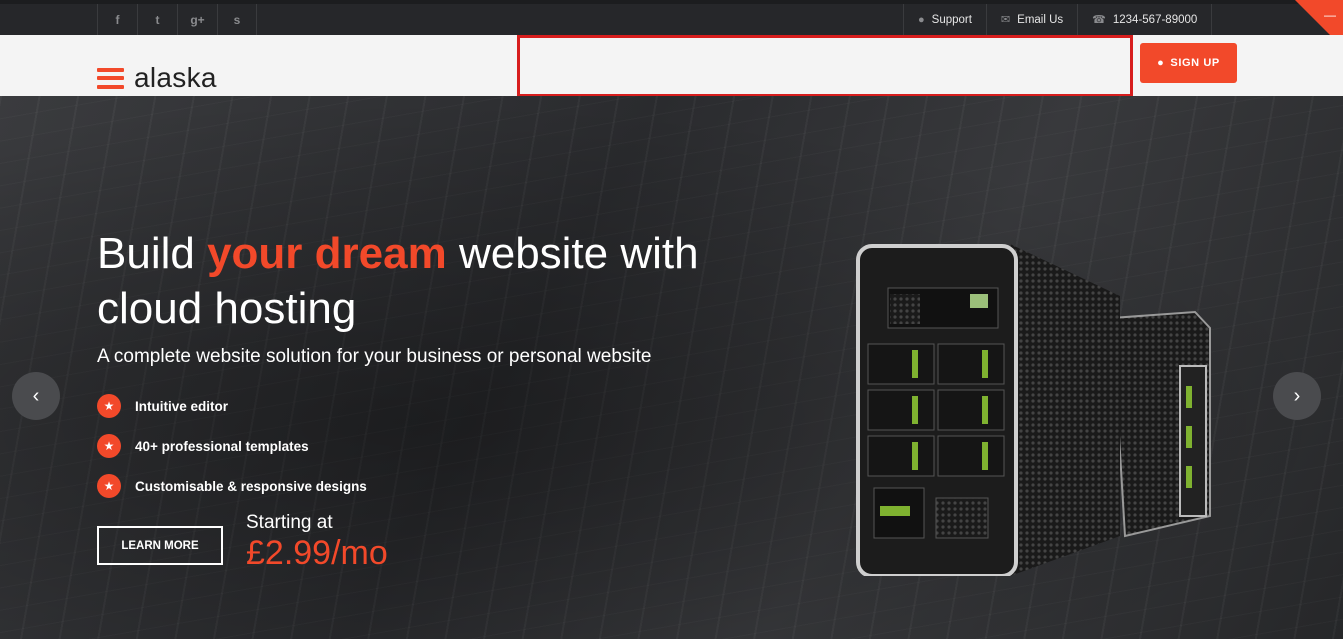  I want to click on chevron-left-icon: ‹, so click(36, 395).